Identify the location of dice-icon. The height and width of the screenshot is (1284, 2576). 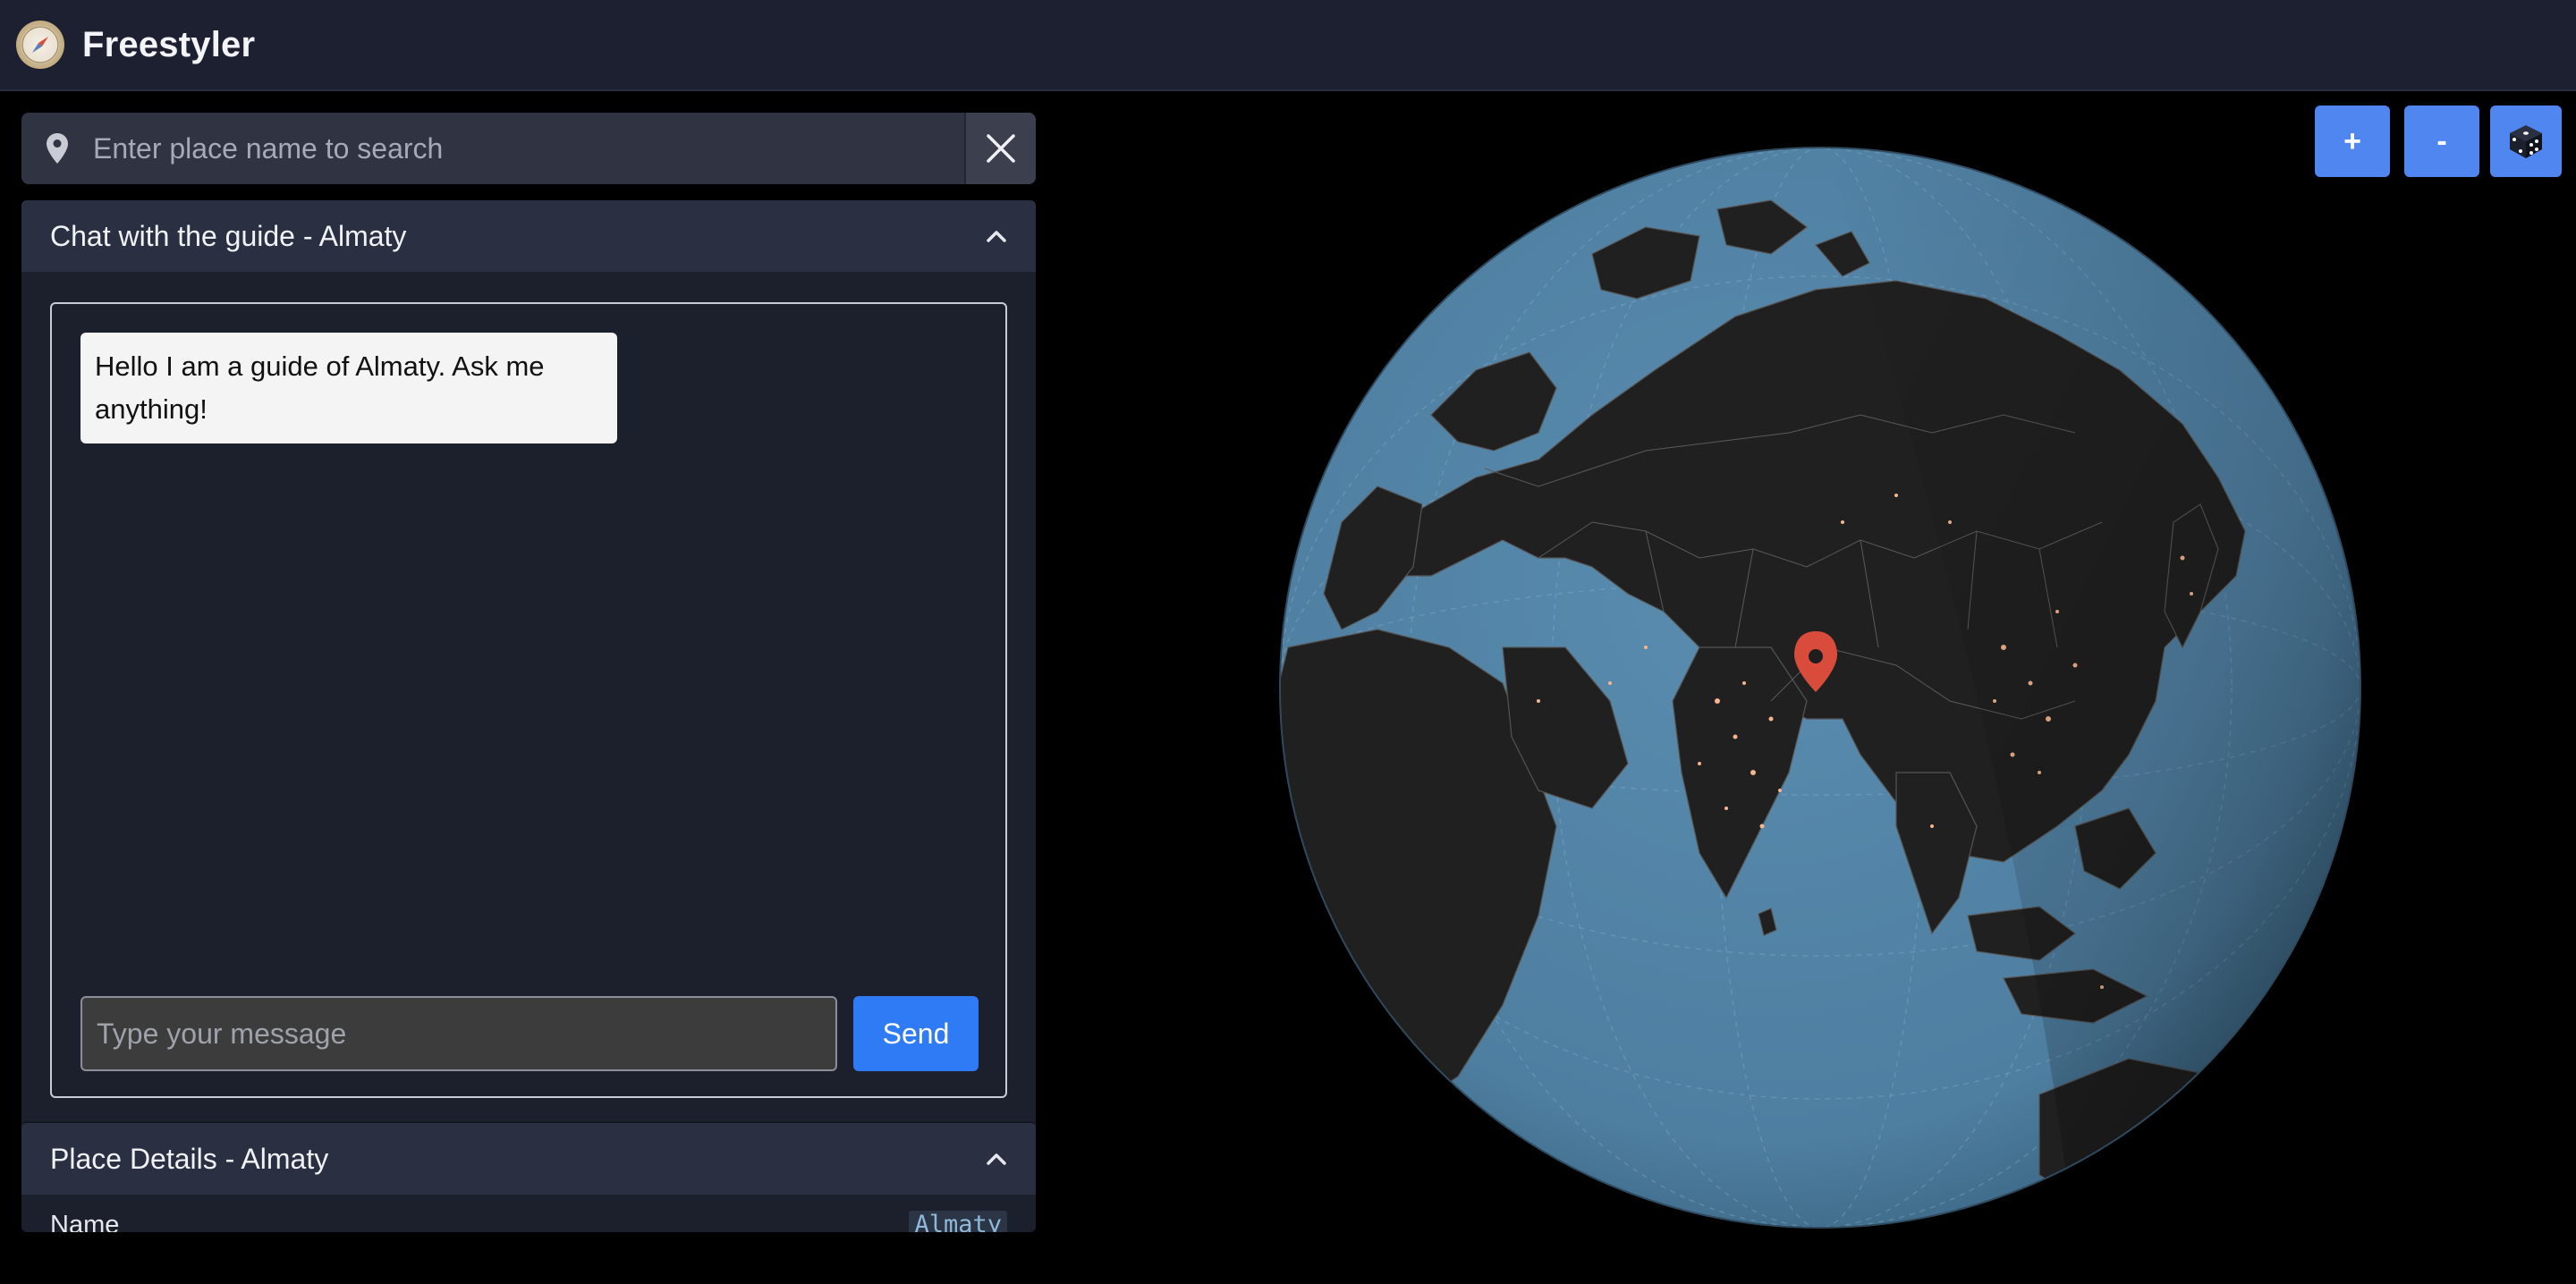
(2526, 142).